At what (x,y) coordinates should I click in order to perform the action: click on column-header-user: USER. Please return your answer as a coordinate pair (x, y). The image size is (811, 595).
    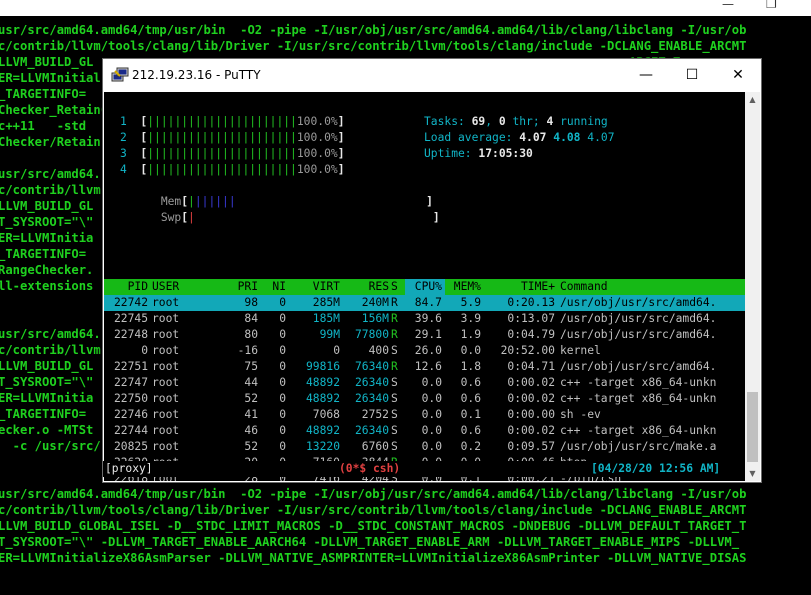
    Looking at the image, I should click on (182, 287).